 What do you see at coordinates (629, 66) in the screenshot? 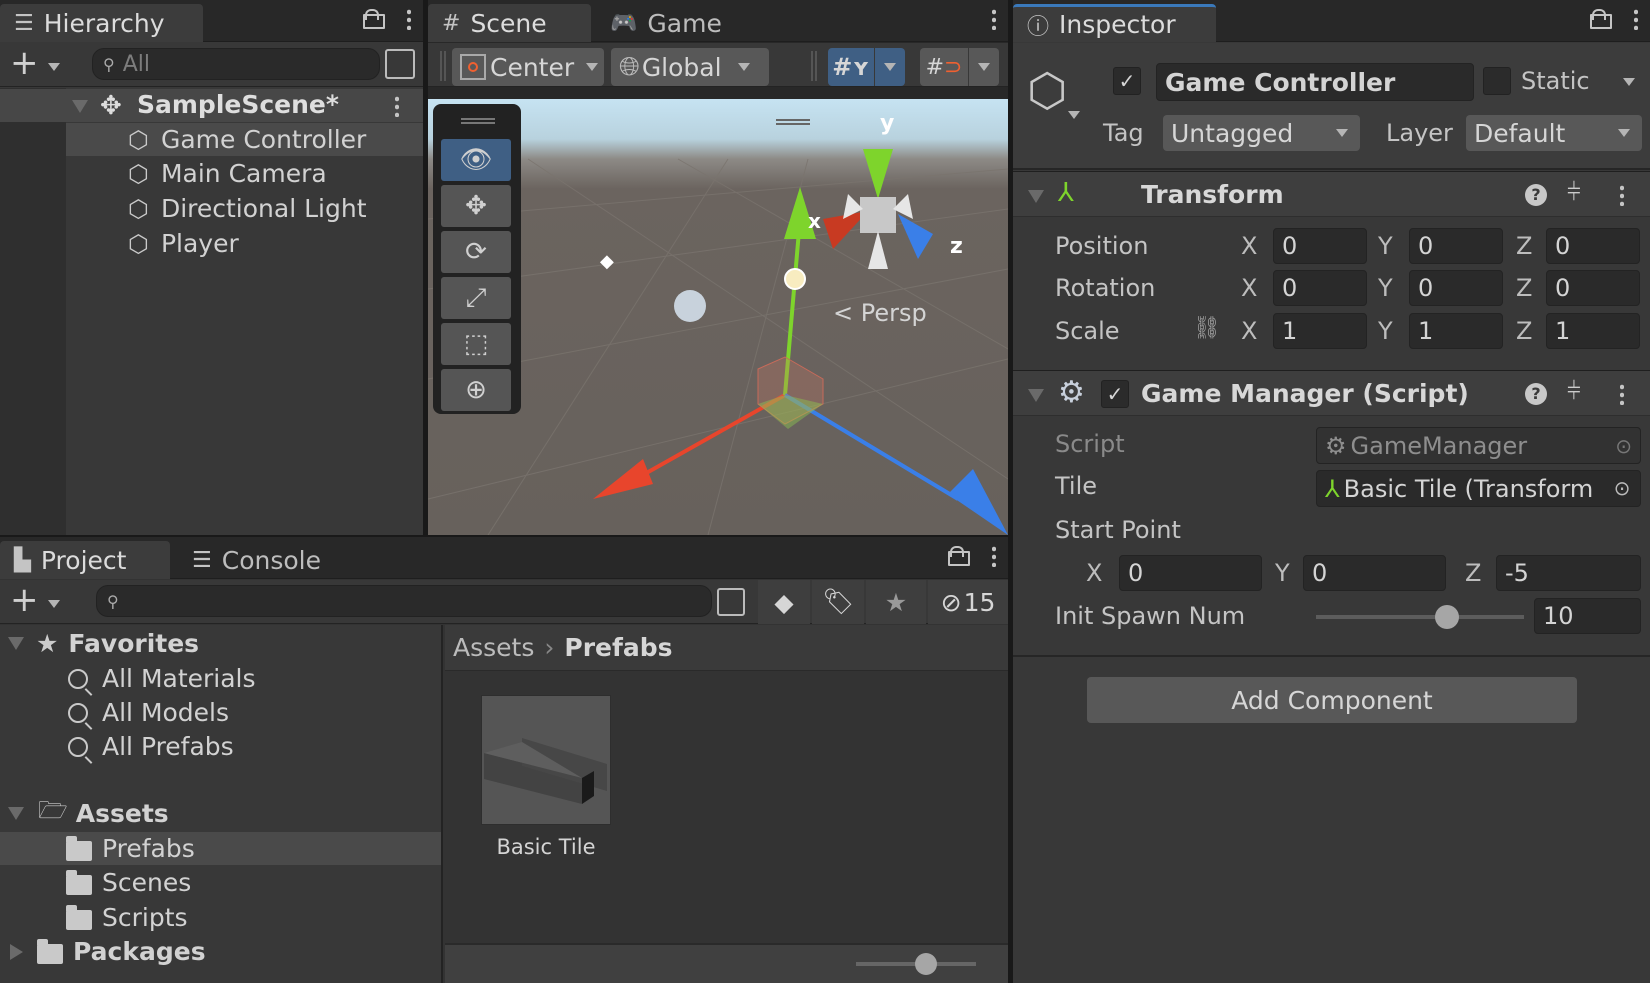
I see `globe-icon: 🌐︎` at bounding box center [629, 66].